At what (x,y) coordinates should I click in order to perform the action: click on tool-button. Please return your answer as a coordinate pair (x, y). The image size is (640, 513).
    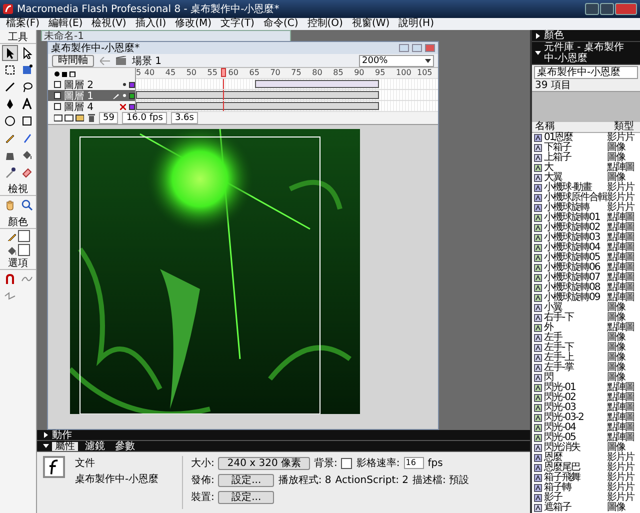
    Looking at the image, I should click on (10, 53).